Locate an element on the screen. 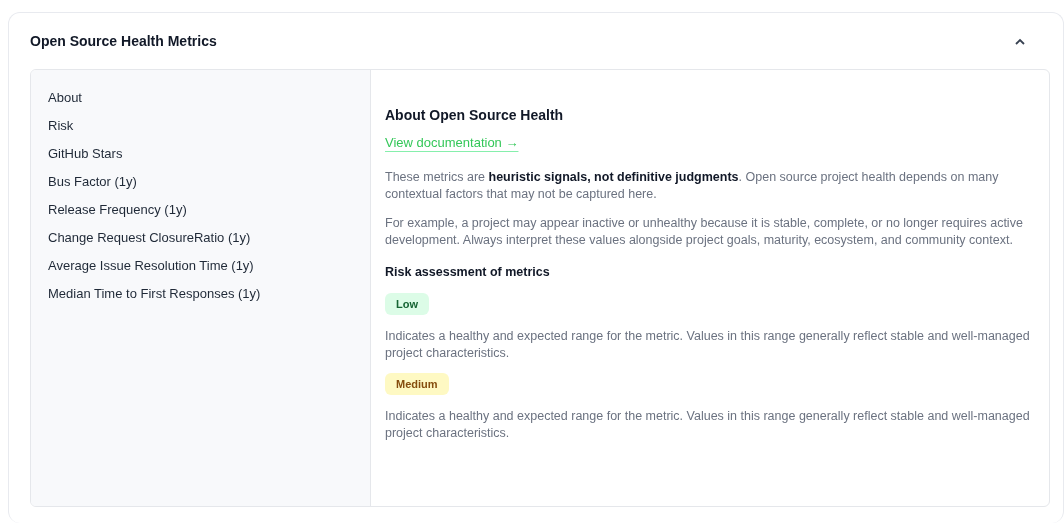  subheading: Risk assessment of metrics is located at coordinates (468, 272).